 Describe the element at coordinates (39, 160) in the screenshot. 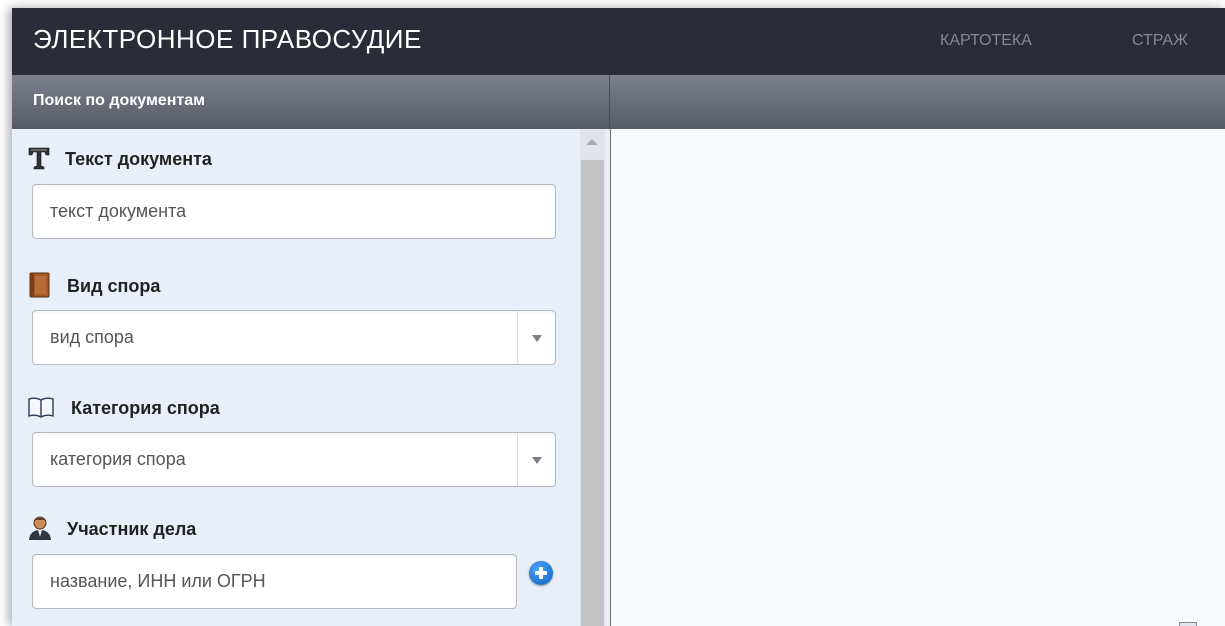

I see `text-t-icon` at that location.